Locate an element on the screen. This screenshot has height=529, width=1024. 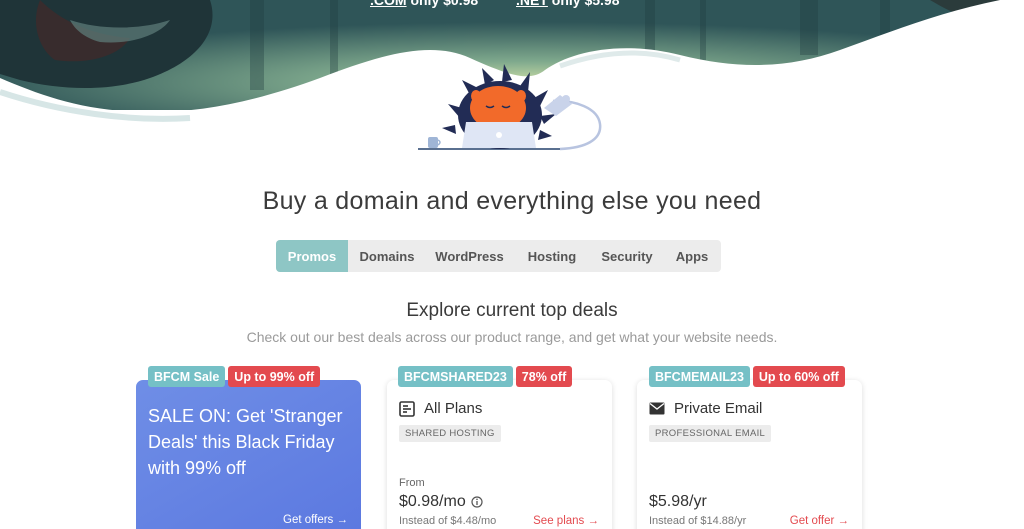
discount-badge: Up to 99% off is located at coordinates (274, 376).